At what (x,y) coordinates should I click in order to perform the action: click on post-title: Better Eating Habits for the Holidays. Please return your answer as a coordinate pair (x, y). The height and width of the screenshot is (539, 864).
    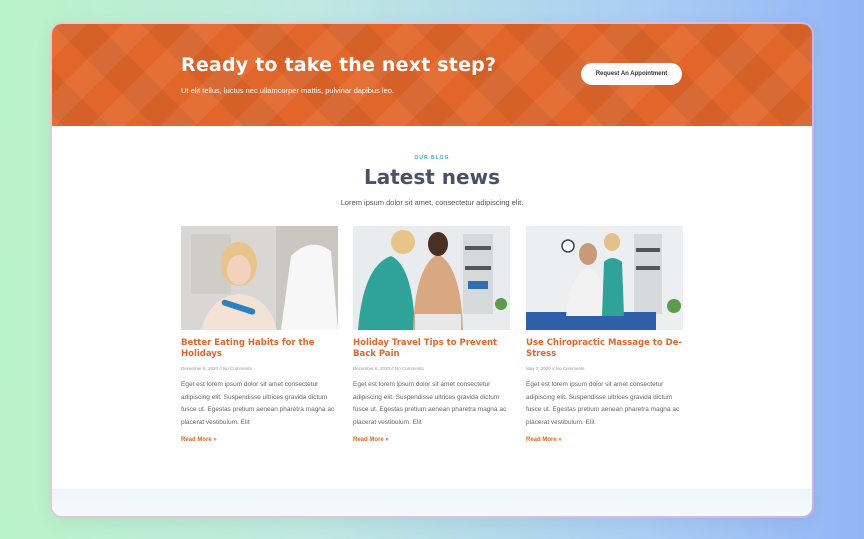
    Looking at the image, I should click on (259, 349).